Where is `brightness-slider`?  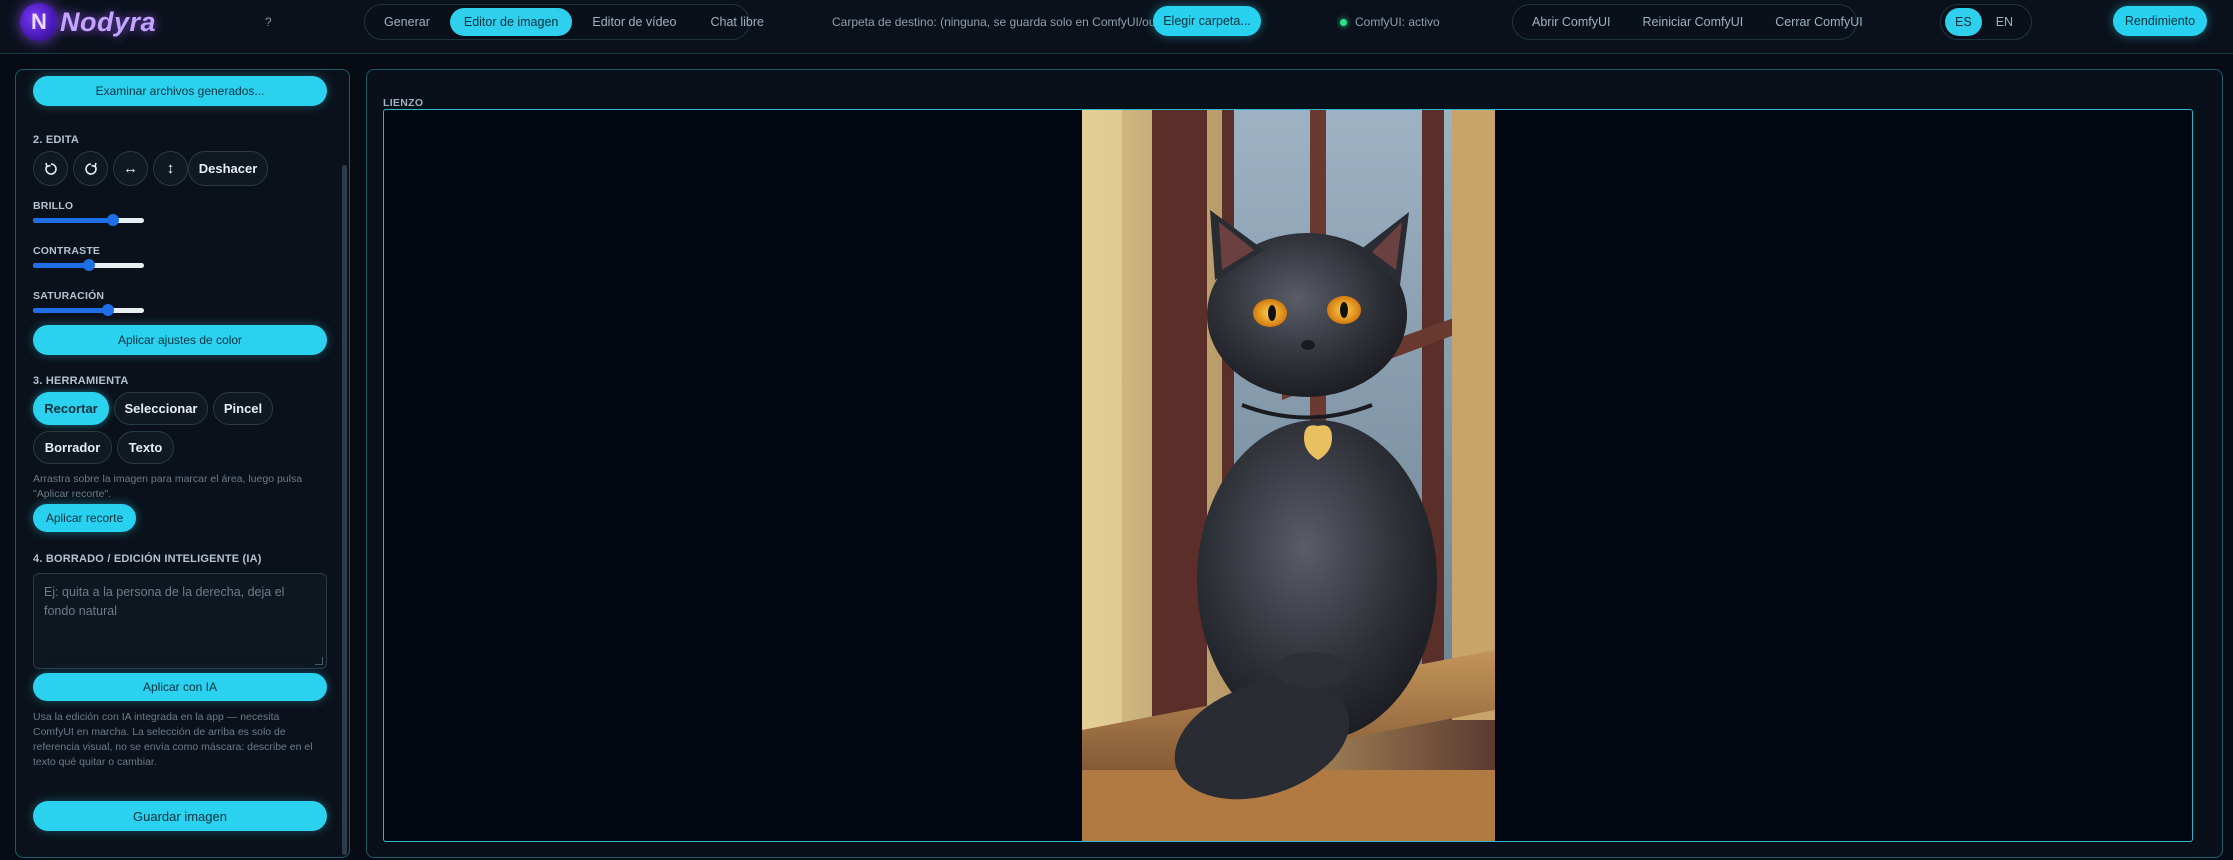 brightness-slider is located at coordinates (88, 220).